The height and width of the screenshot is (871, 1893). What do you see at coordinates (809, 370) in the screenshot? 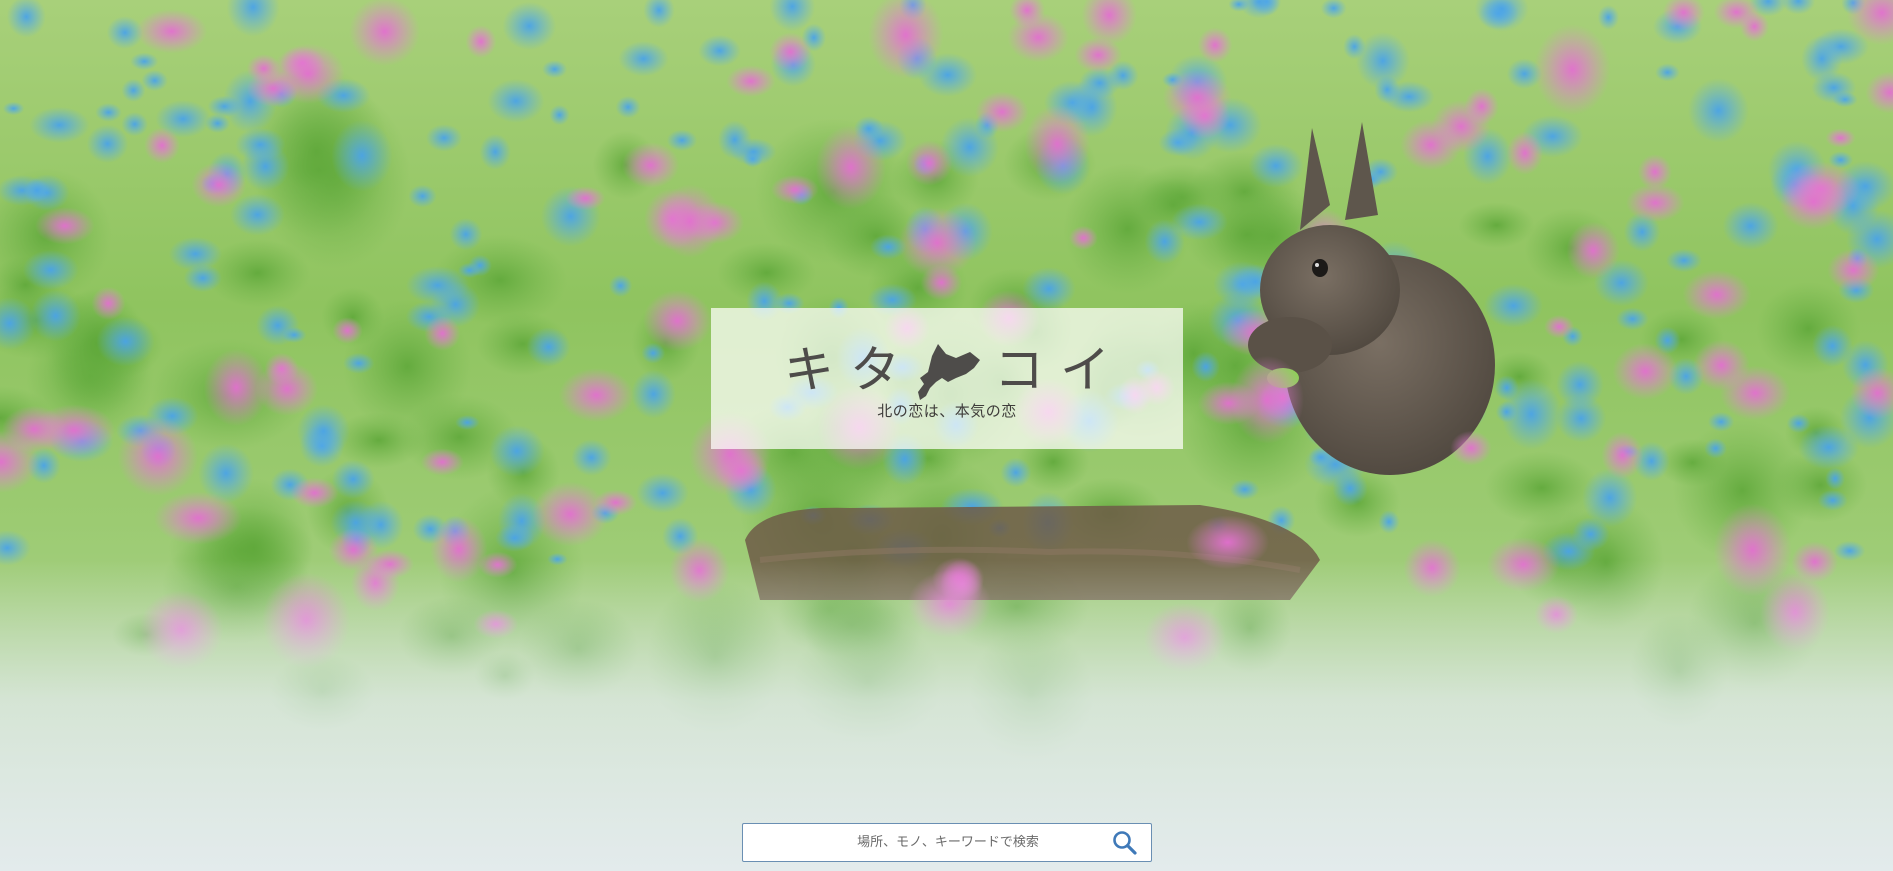
I see `logo-char-ki: キ` at bounding box center [809, 370].